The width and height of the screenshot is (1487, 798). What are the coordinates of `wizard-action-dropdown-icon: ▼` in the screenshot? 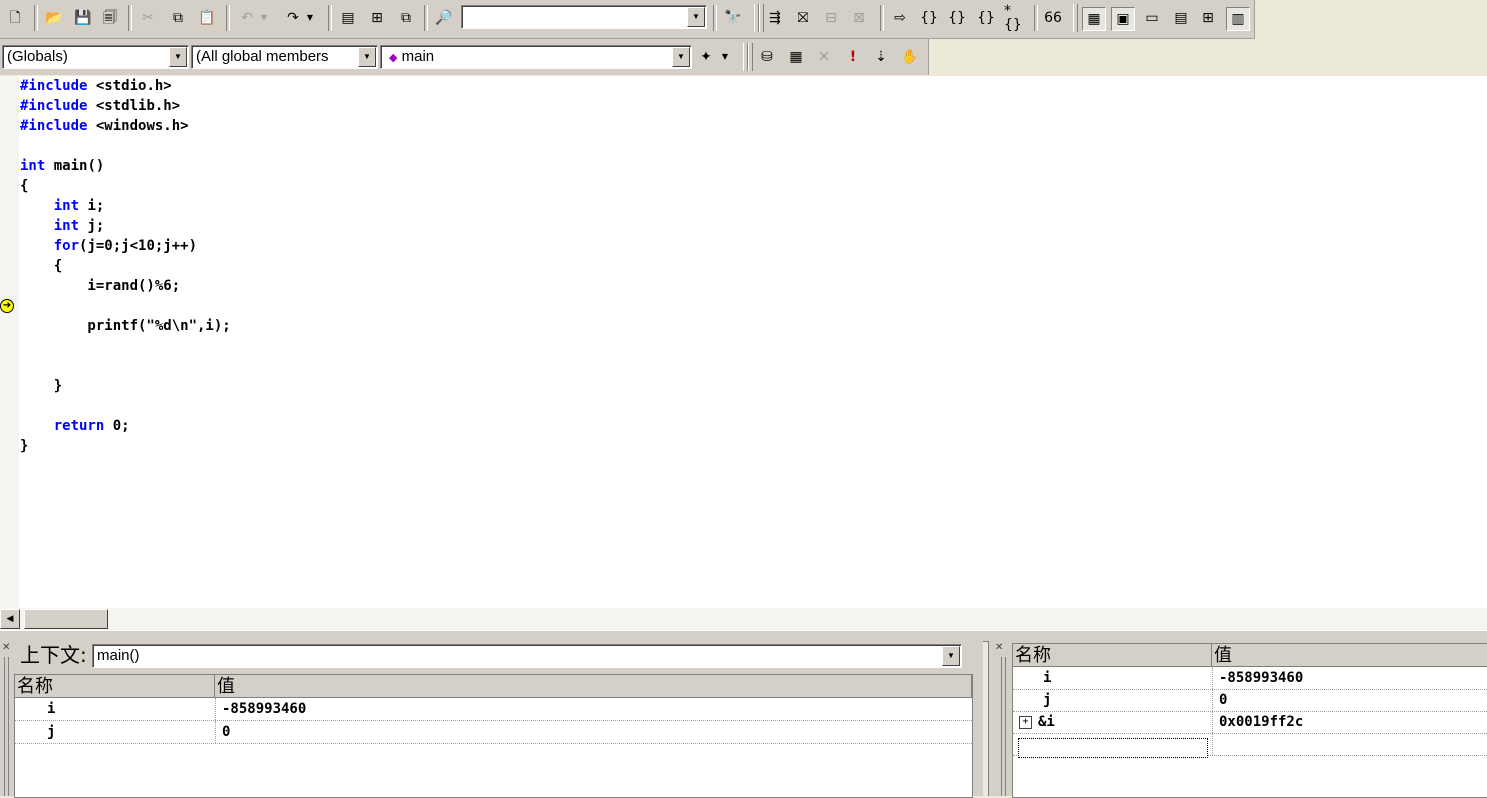 It's located at (725, 57).